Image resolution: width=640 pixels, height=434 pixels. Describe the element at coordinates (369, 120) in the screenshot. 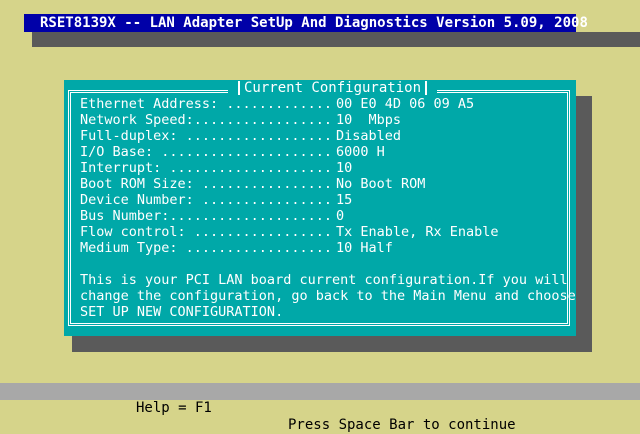

I see `config-value: 10 Mbps` at that location.